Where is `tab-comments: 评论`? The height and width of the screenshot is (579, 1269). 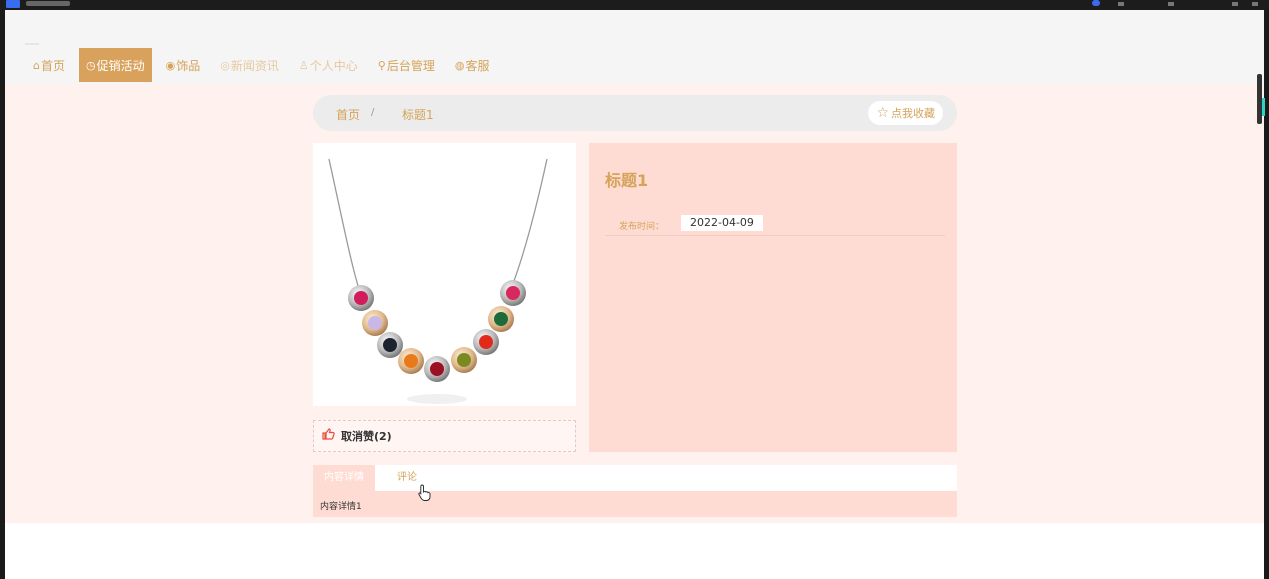 tab-comments: 评论 is located at coordinates (407, 478).